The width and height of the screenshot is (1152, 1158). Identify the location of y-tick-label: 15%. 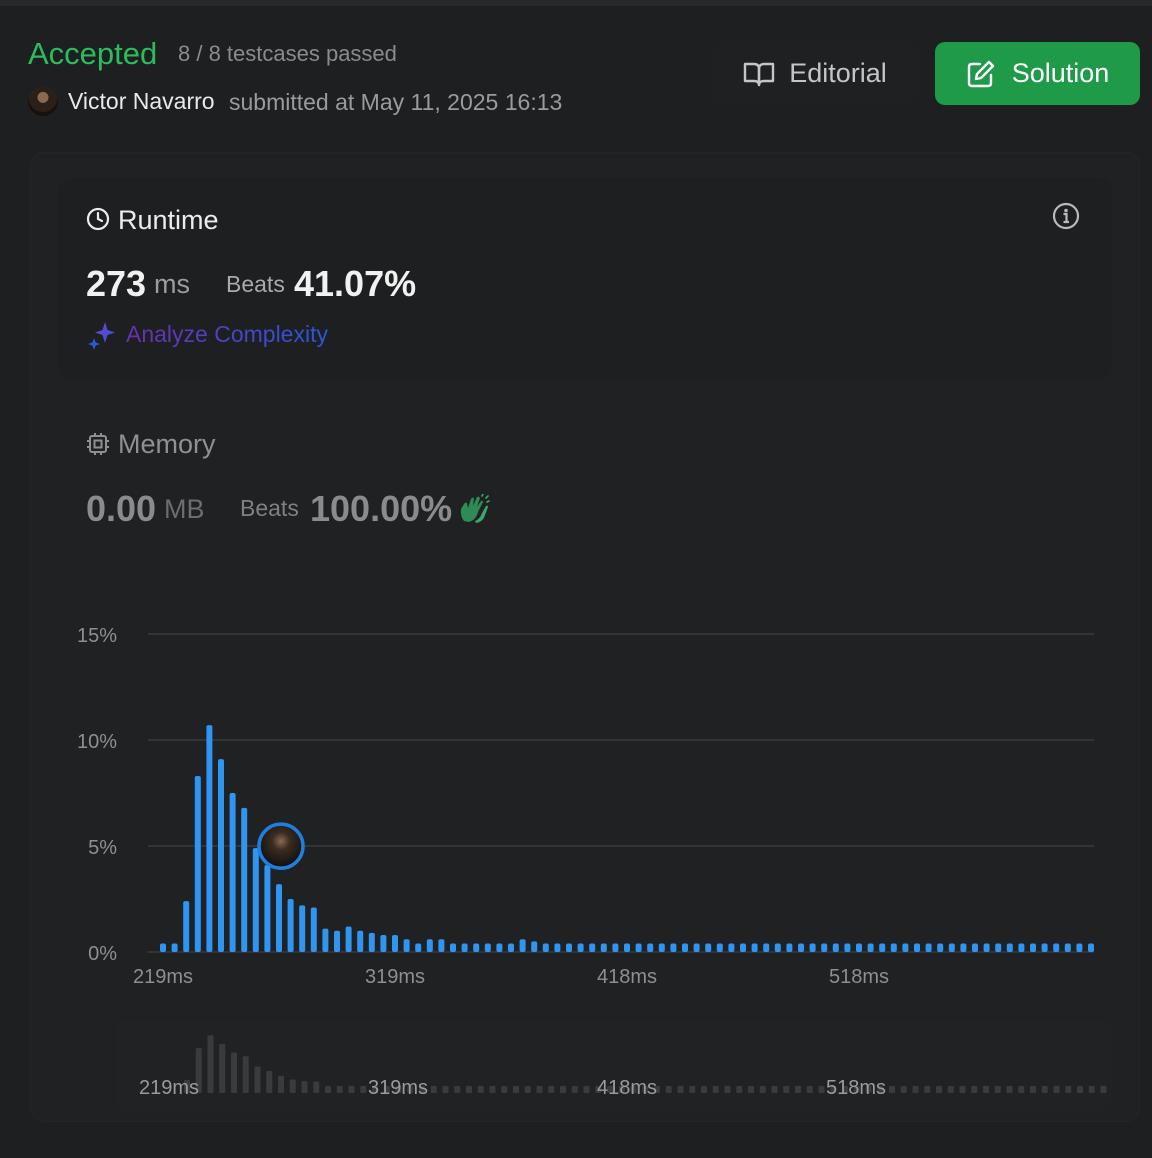
(97, 636).